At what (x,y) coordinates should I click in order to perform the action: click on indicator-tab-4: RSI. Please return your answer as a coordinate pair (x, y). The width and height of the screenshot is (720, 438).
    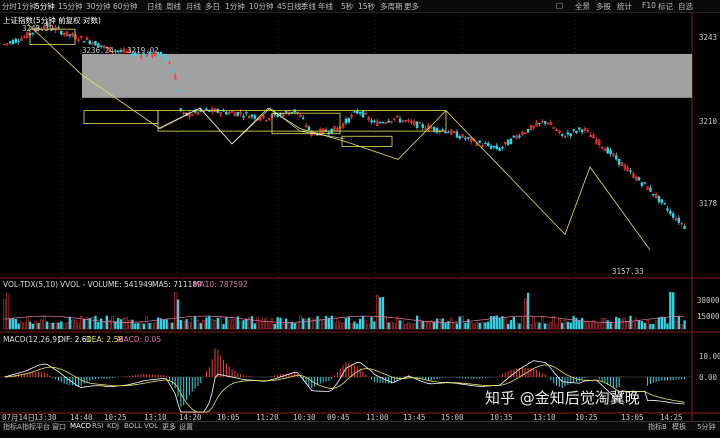
    Looking at the image, I should click on (97, 426).